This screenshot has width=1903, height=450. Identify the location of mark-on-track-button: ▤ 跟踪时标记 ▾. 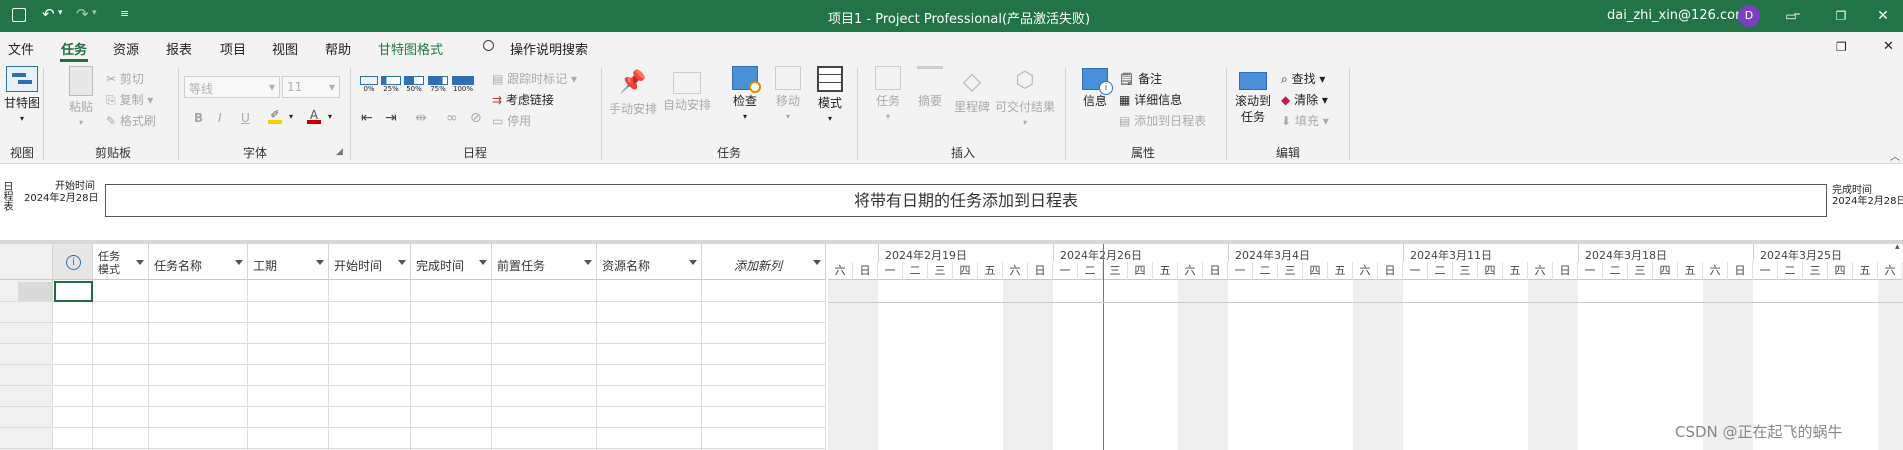
(534, 78).